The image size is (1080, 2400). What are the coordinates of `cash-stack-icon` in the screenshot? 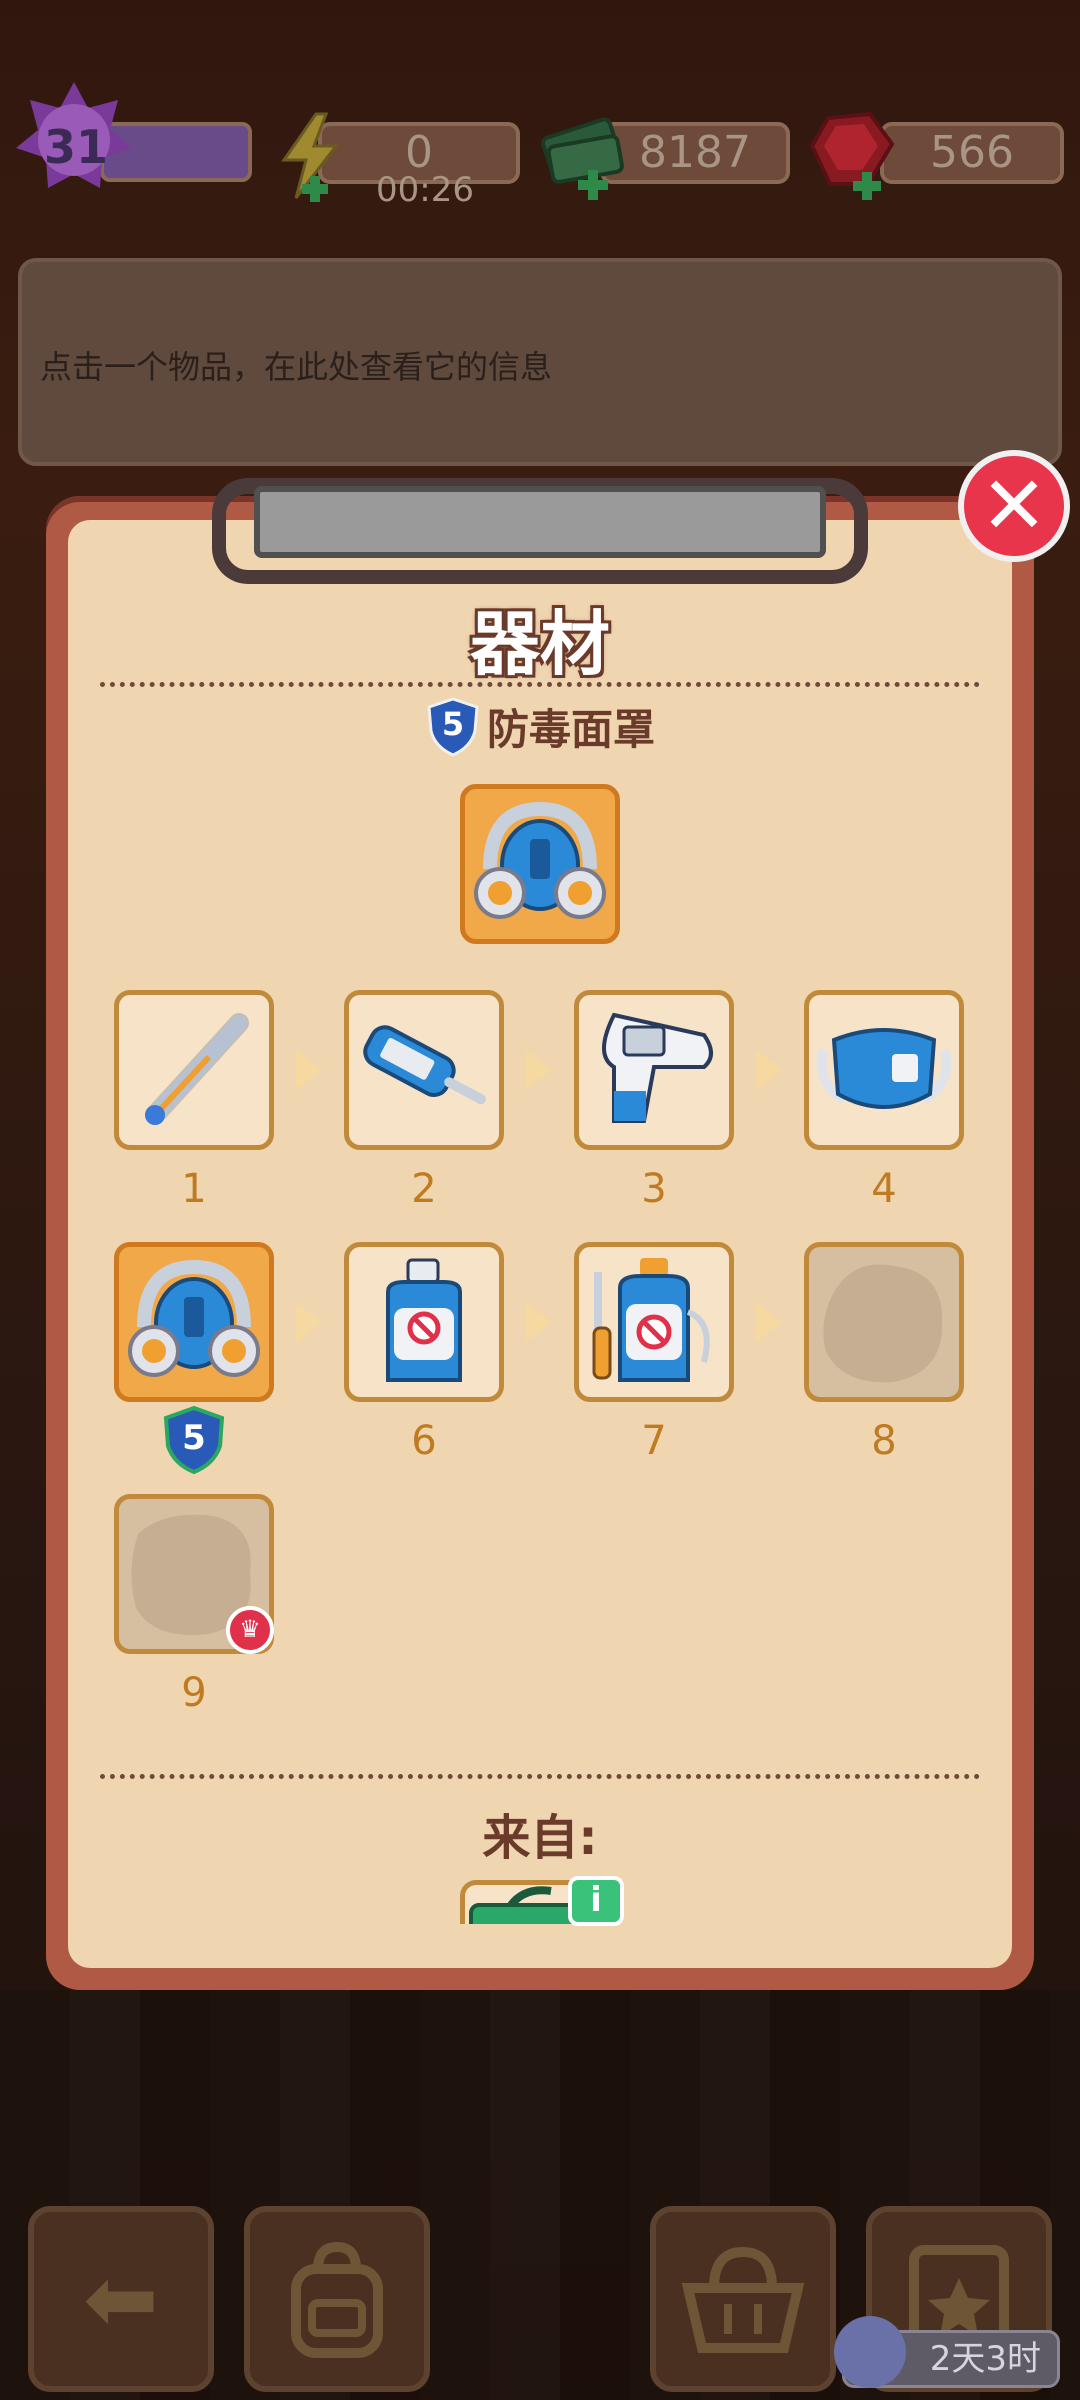 It's located at (585, 157).